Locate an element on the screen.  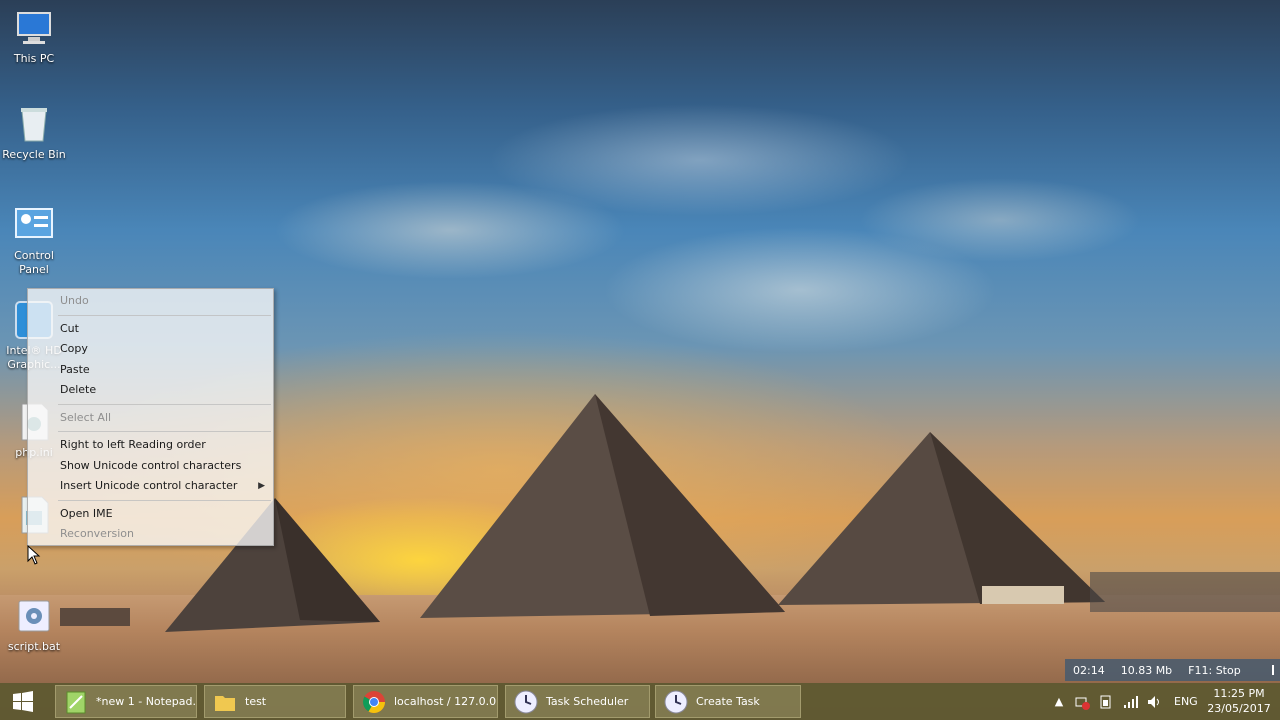
taskbar-button-label: Task Scheduler is located at coordinates (587, 701).